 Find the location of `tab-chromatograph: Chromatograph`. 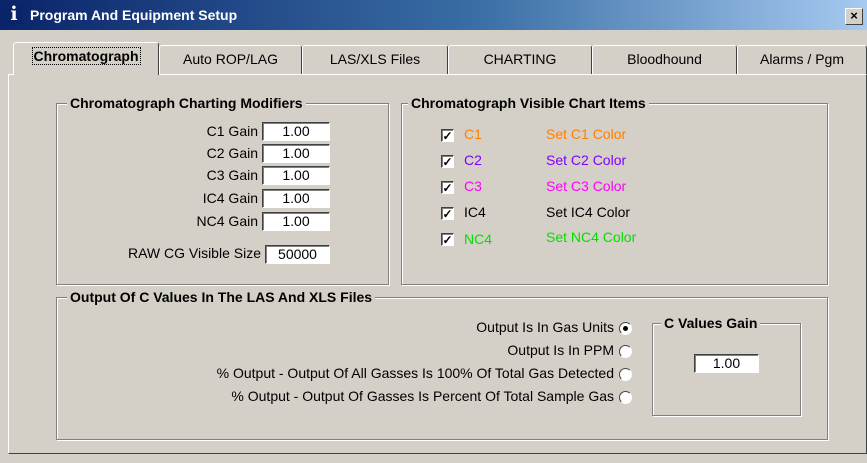

tab-chromatograph: Chromatograph is located at coordinates (86, 58).